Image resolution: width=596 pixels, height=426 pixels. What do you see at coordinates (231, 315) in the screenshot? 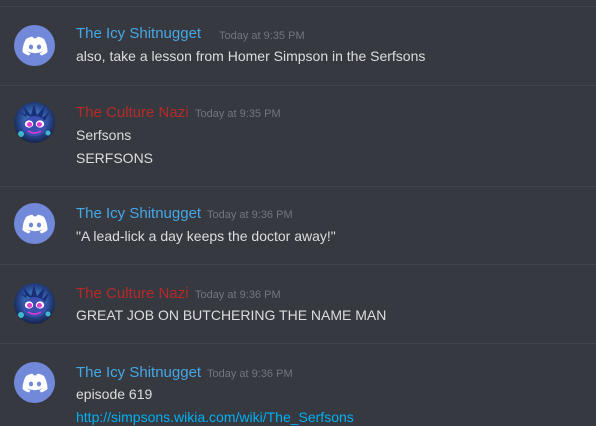
I see `message-text: GREAT JOB ON BUTCHERING THE NAME MAN` at bounding box center [231, 315].